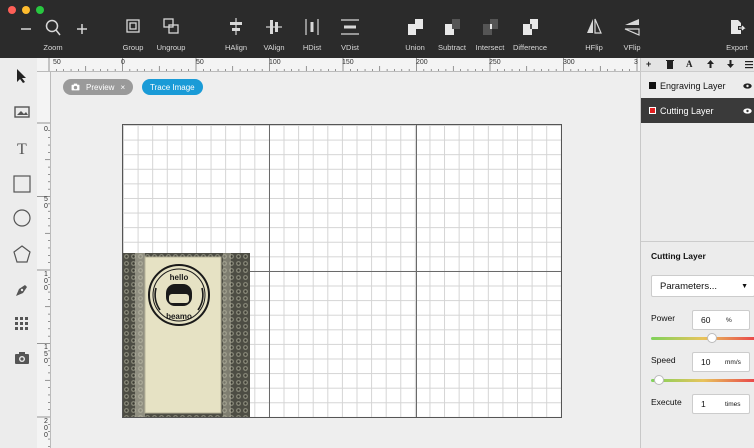 This screenshot has height=448, width=754. I want to click on camera-icon, so click(75, 87).